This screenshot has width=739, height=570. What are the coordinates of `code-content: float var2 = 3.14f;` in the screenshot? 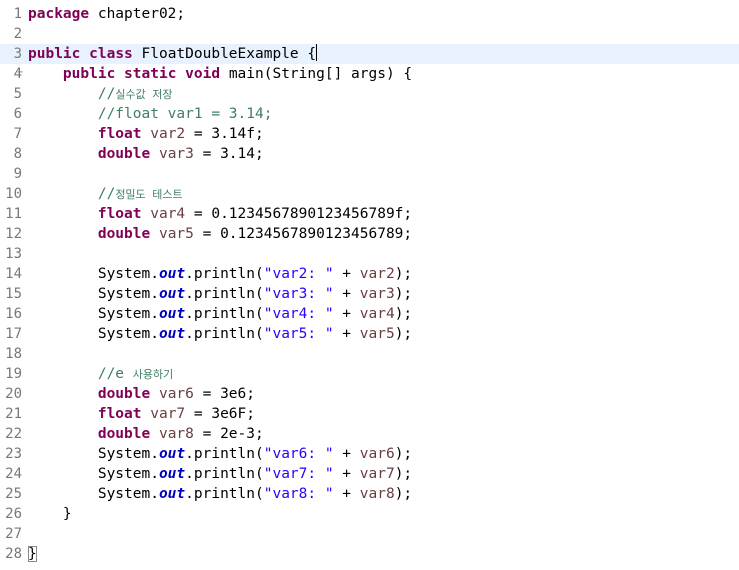 It's located at (146, 134).